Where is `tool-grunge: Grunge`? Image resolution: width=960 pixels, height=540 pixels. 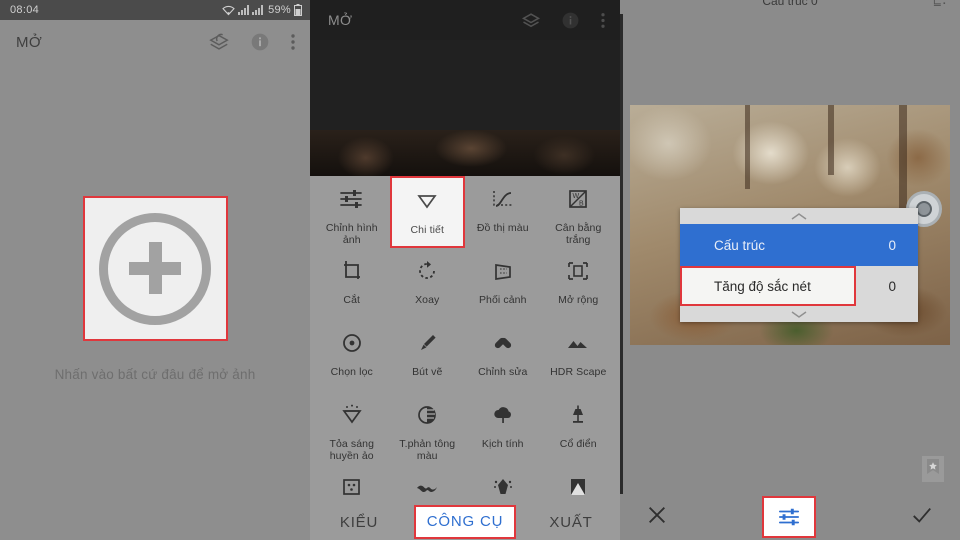 tool-grunge: Grunge is located at coordinates (503, 484).